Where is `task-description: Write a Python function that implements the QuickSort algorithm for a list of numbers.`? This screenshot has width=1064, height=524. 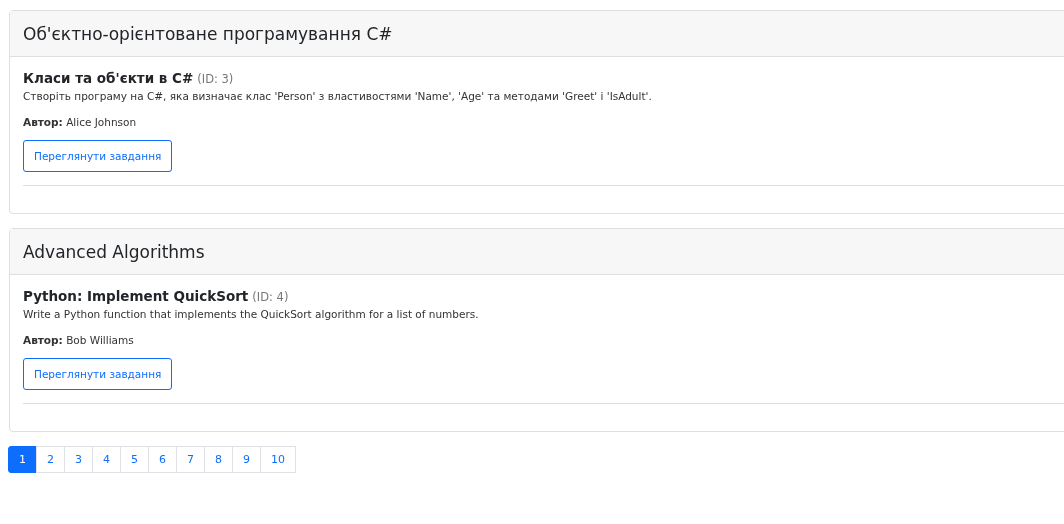
task-description: Write a Python function that implements the QuickSort algorithm for a list of numbers. is located at coordinates (251, 314).